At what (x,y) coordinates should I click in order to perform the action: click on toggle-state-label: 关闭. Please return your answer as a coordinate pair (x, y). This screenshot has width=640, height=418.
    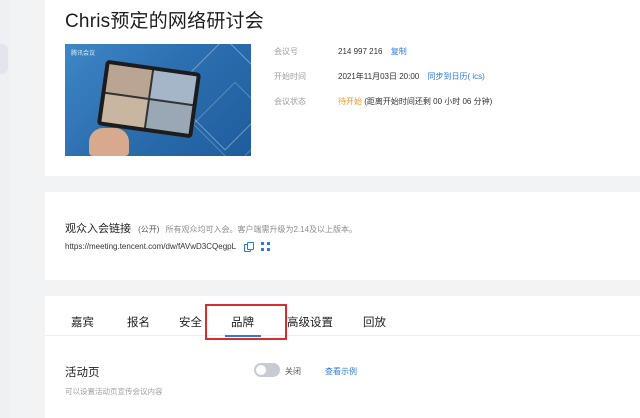
    Looking at the image, I should click on (293, 371).